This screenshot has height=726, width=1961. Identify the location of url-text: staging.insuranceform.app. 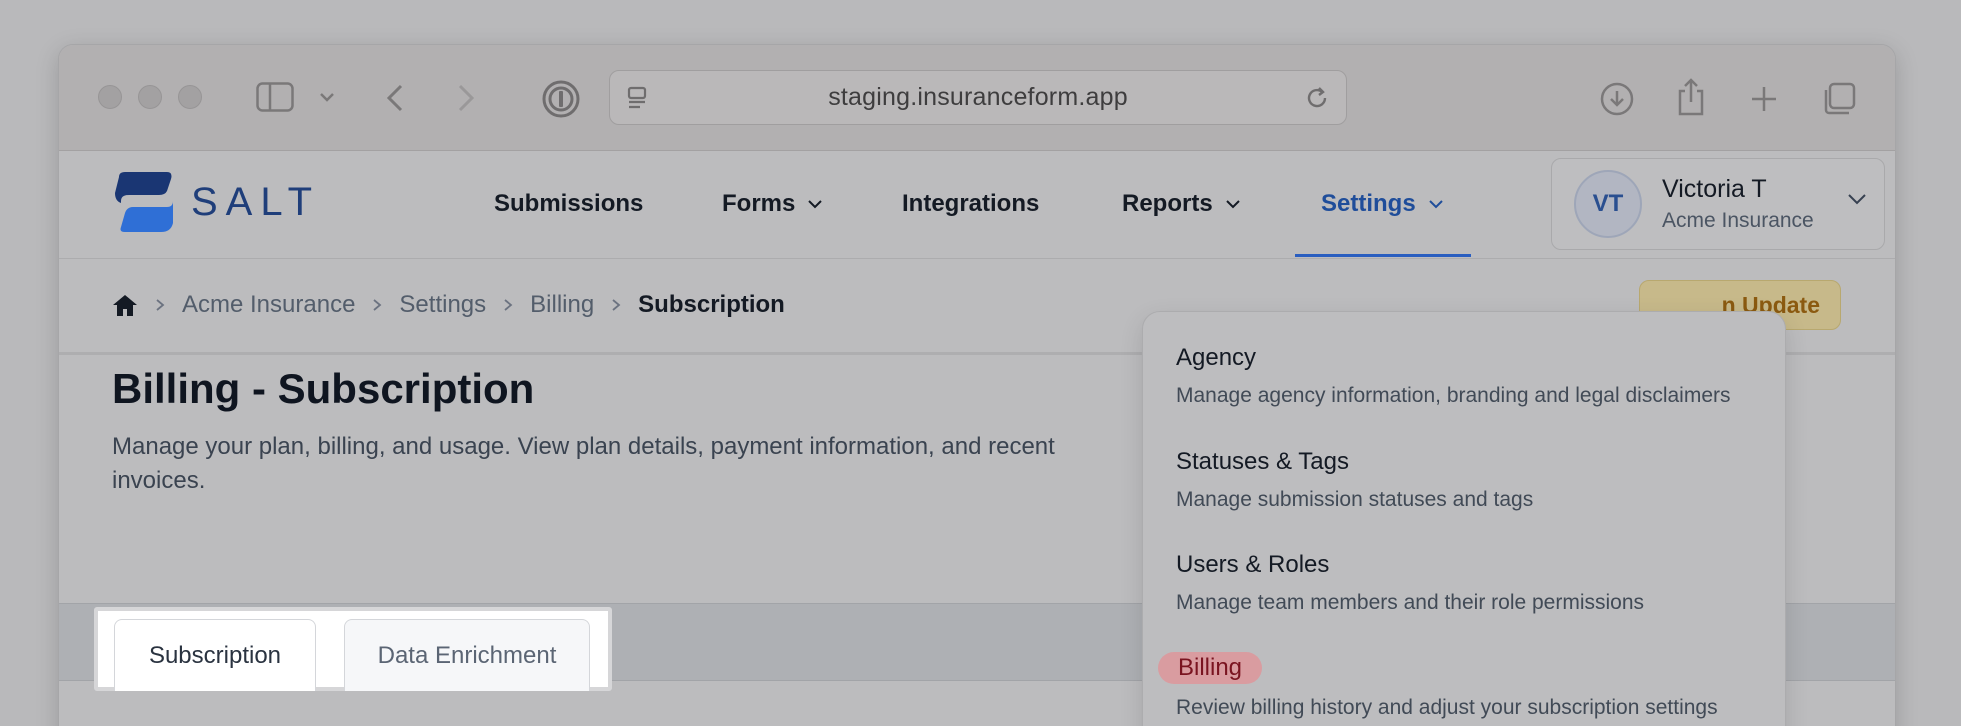
(978, 97).